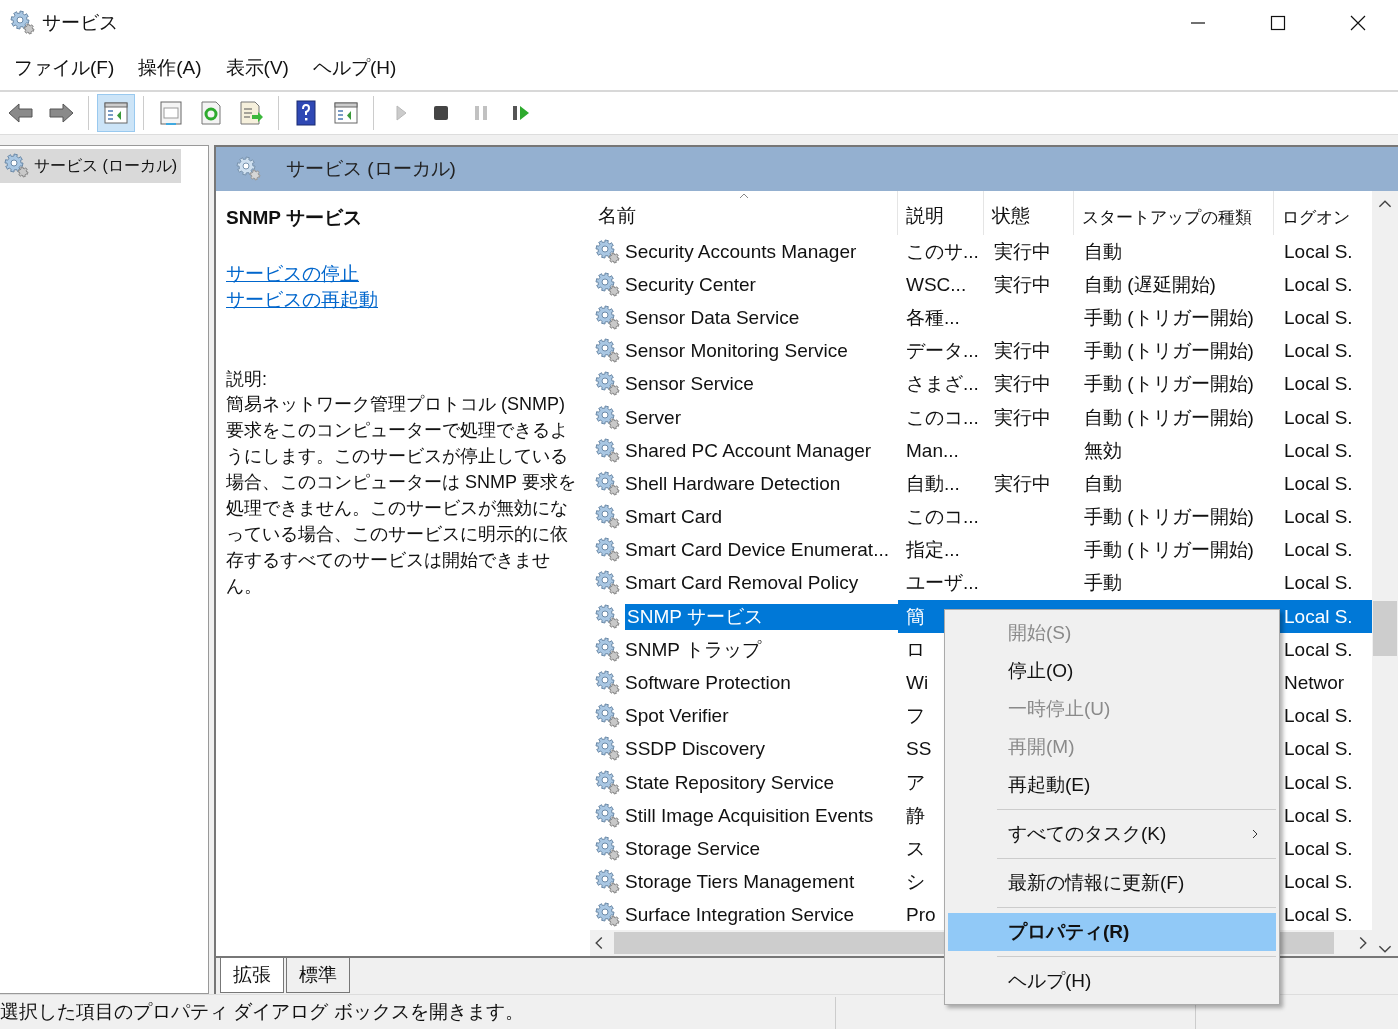 The height and width of the screenshot is (1029, 1398). What do you see at coordinates (915, 782) in the screenshot?
I see `table-cell: ア` at bounding box center [915, 782].